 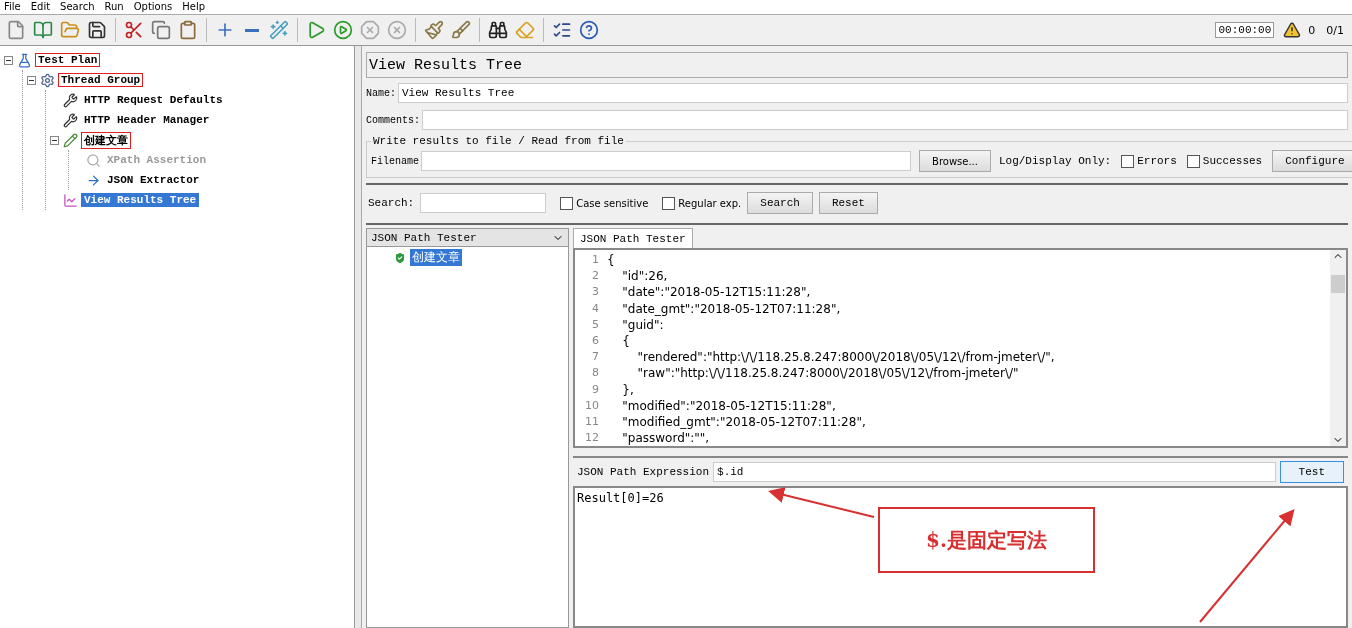 I want to click on panel-title: View Results Tree, so click(x=857, y=65).